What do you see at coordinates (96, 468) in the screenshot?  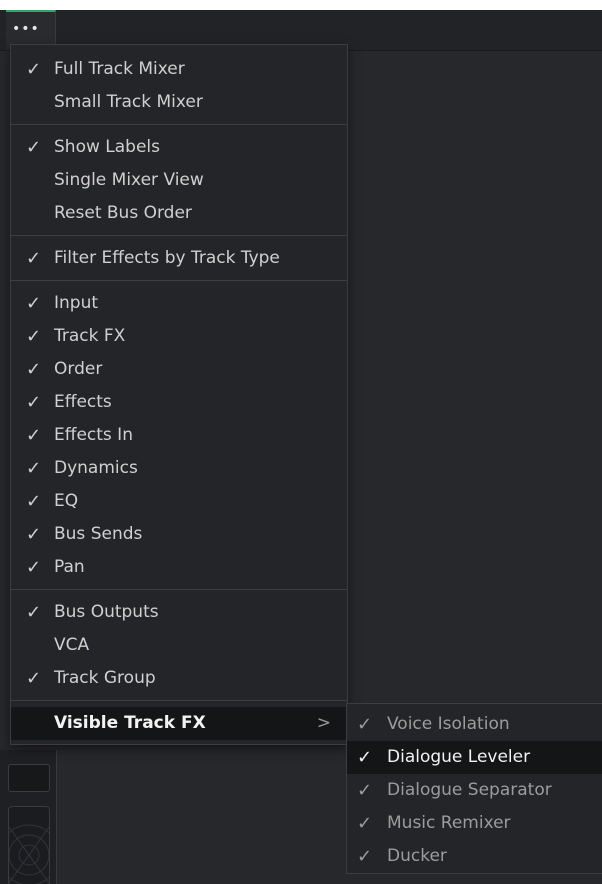 I see `menu-item-label: Dynamics` at bounding box center [96, 468].